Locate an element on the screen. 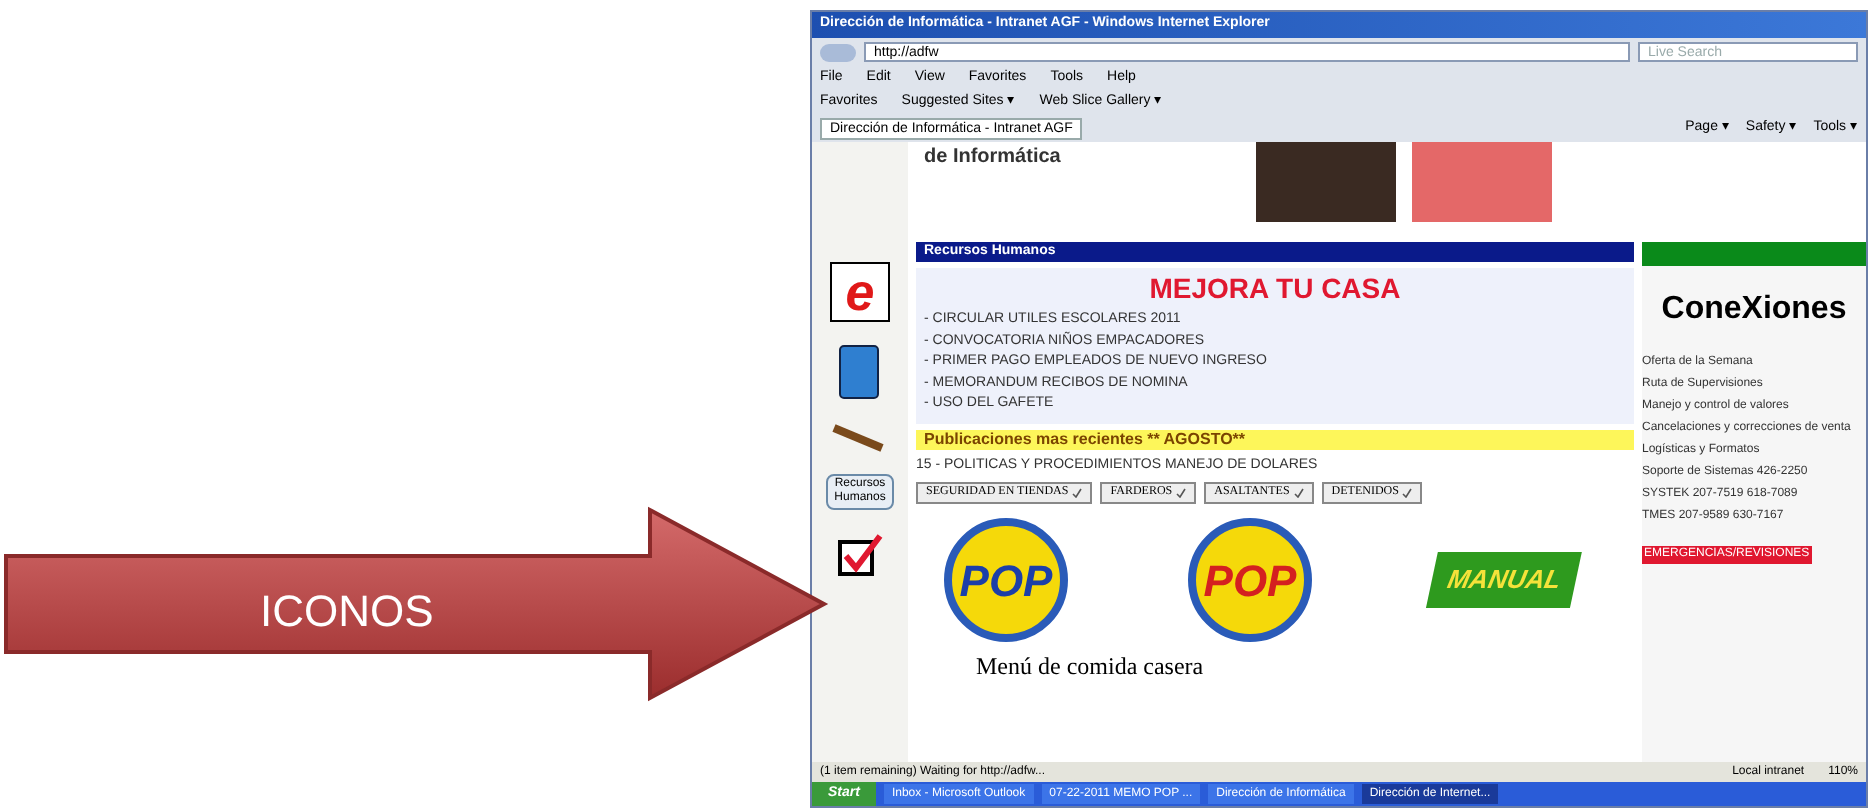 Image resolution: width=1868 pixels, height=808 pixels. menu-heading: Menú de comida casera is located at coordinates (1090, 667).